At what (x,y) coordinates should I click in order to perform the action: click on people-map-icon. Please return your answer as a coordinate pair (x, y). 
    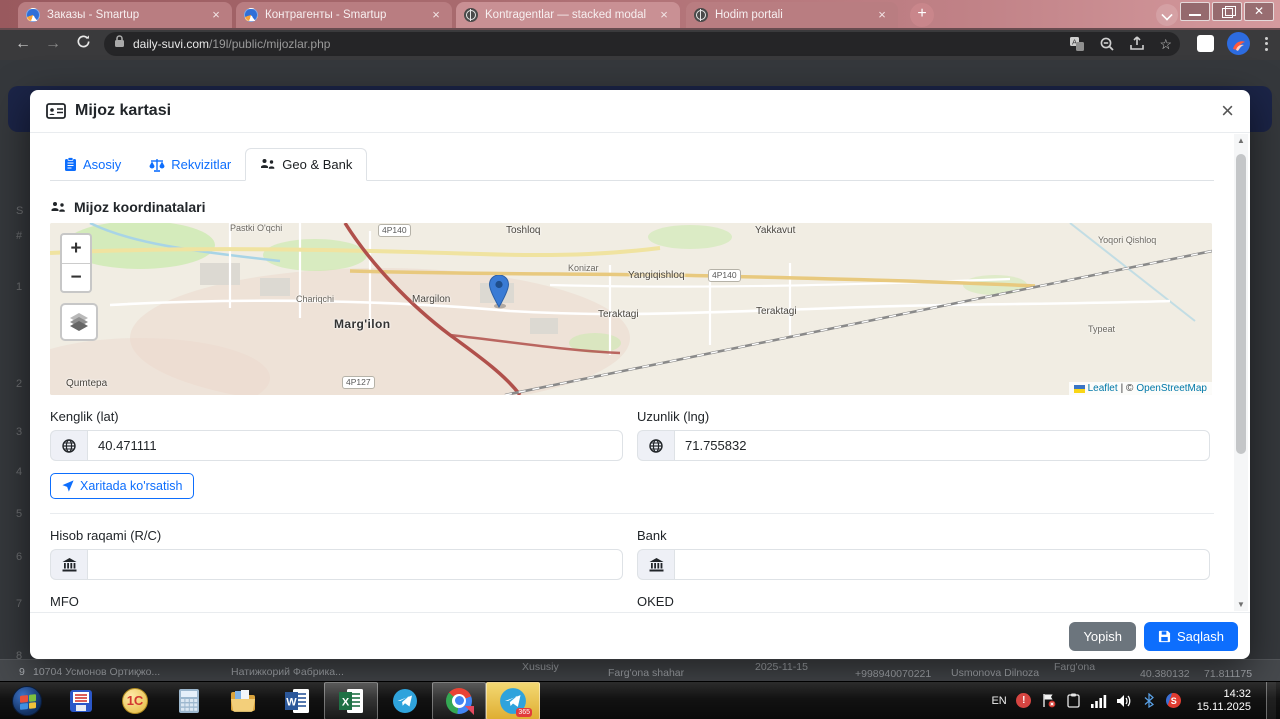
    Looking at the image, I should click on (58, 206).